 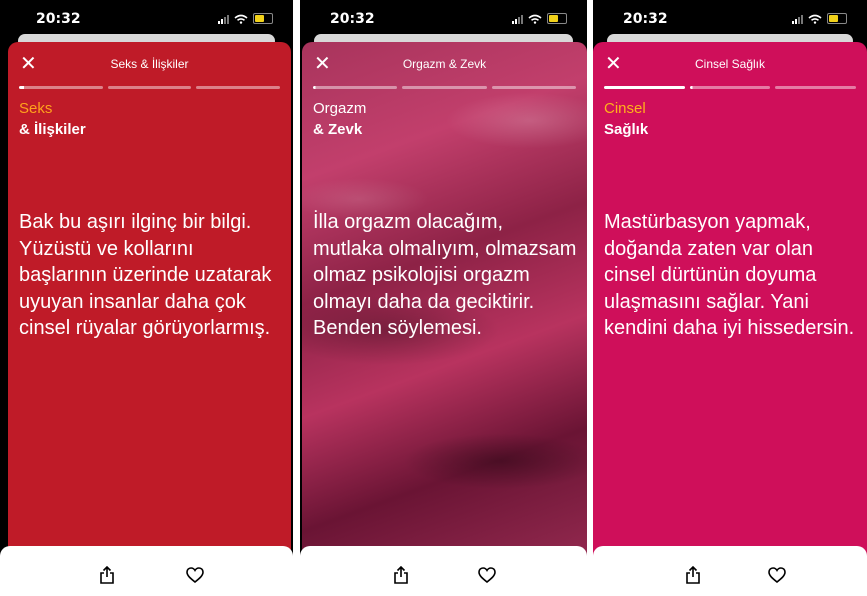 I want to click on category-subtitle: & İlişkiler, so click(x=52, y=129).